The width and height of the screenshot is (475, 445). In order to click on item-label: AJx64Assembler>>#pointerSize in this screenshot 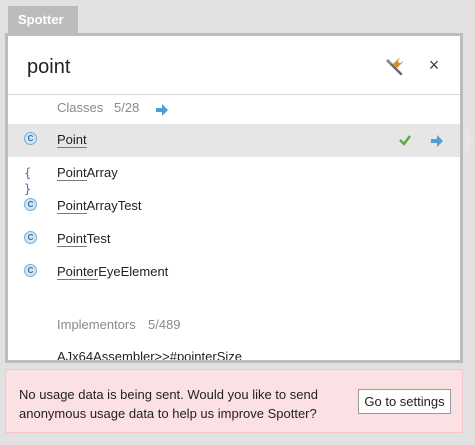, I will do `click(149, 356)`.